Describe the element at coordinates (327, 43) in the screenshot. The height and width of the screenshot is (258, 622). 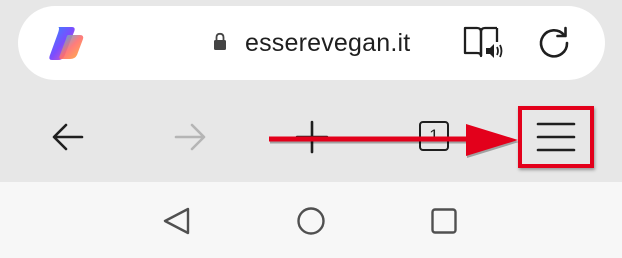
I see `url-text: esserevegan.it` at that location.